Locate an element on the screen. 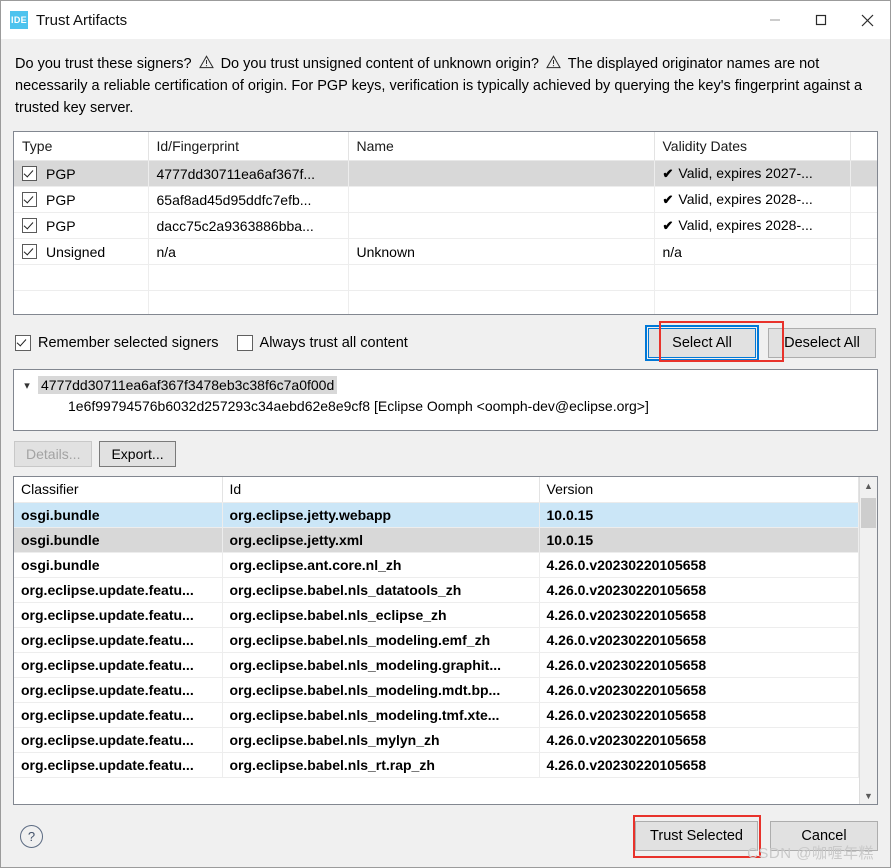 The image size is (891, 868). selection-buttons: Select All Deselect All is located at coordinates (760, 343).